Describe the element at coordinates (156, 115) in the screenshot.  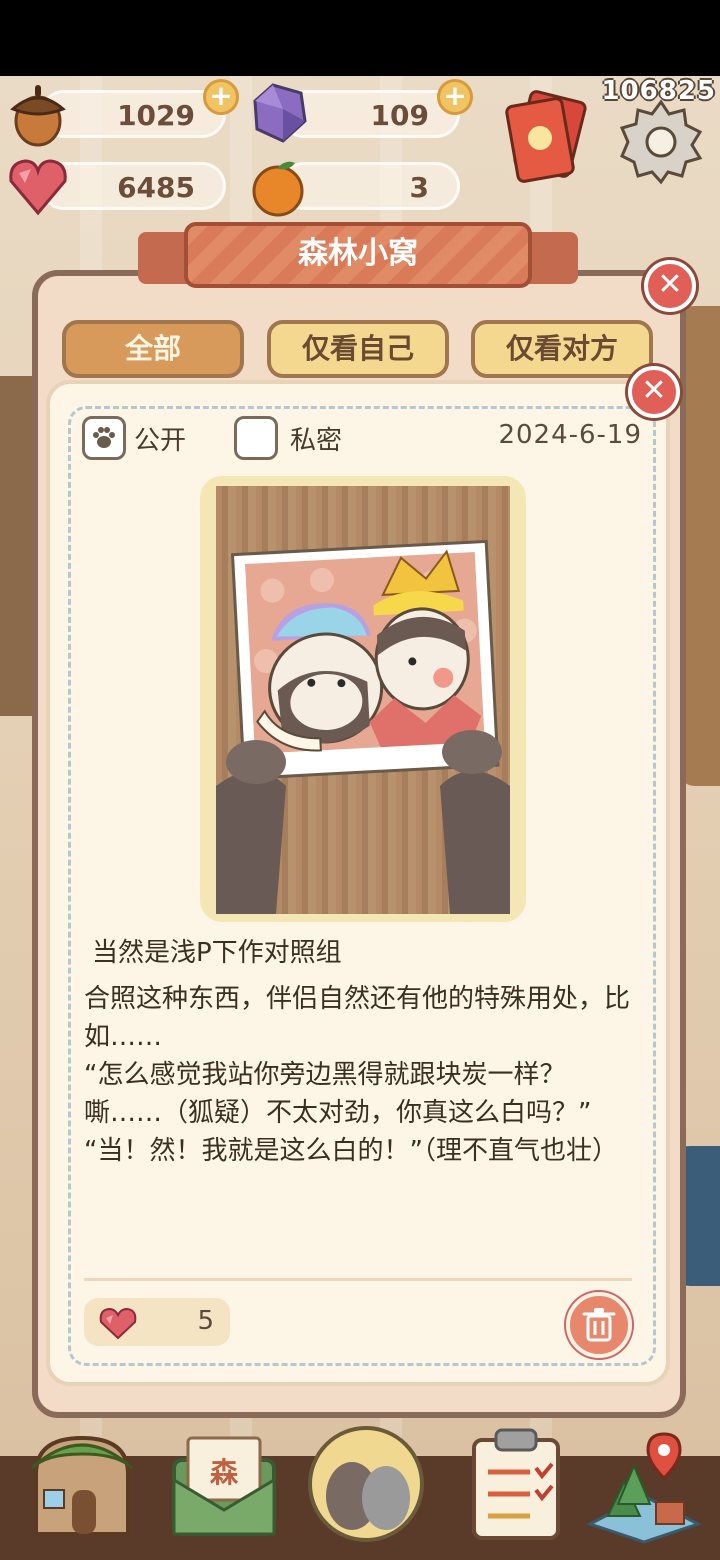
I see `acorn-value: 1029` at that location.